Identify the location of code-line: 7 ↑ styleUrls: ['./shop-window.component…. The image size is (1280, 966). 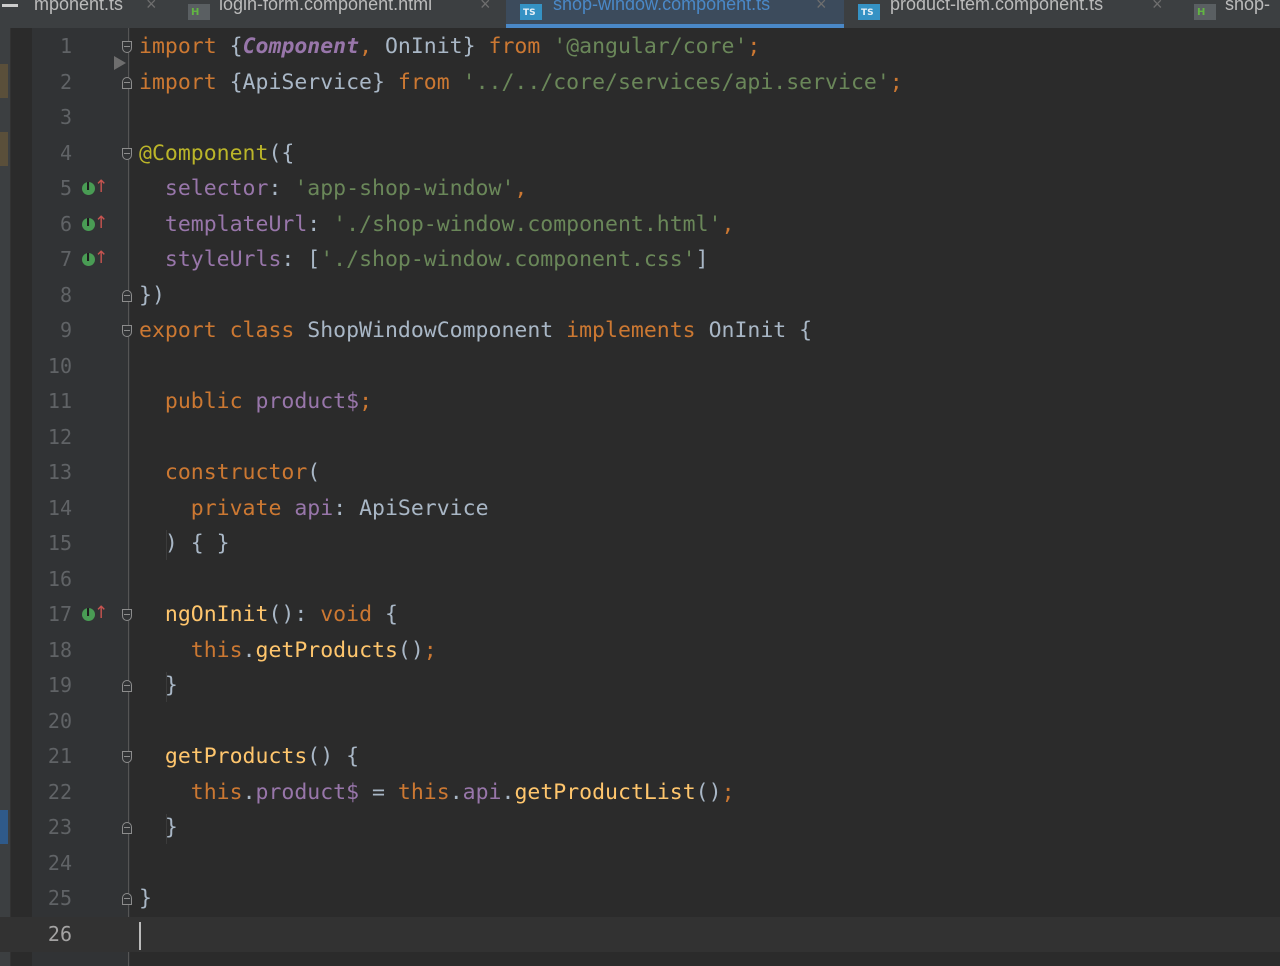
(640, 260).